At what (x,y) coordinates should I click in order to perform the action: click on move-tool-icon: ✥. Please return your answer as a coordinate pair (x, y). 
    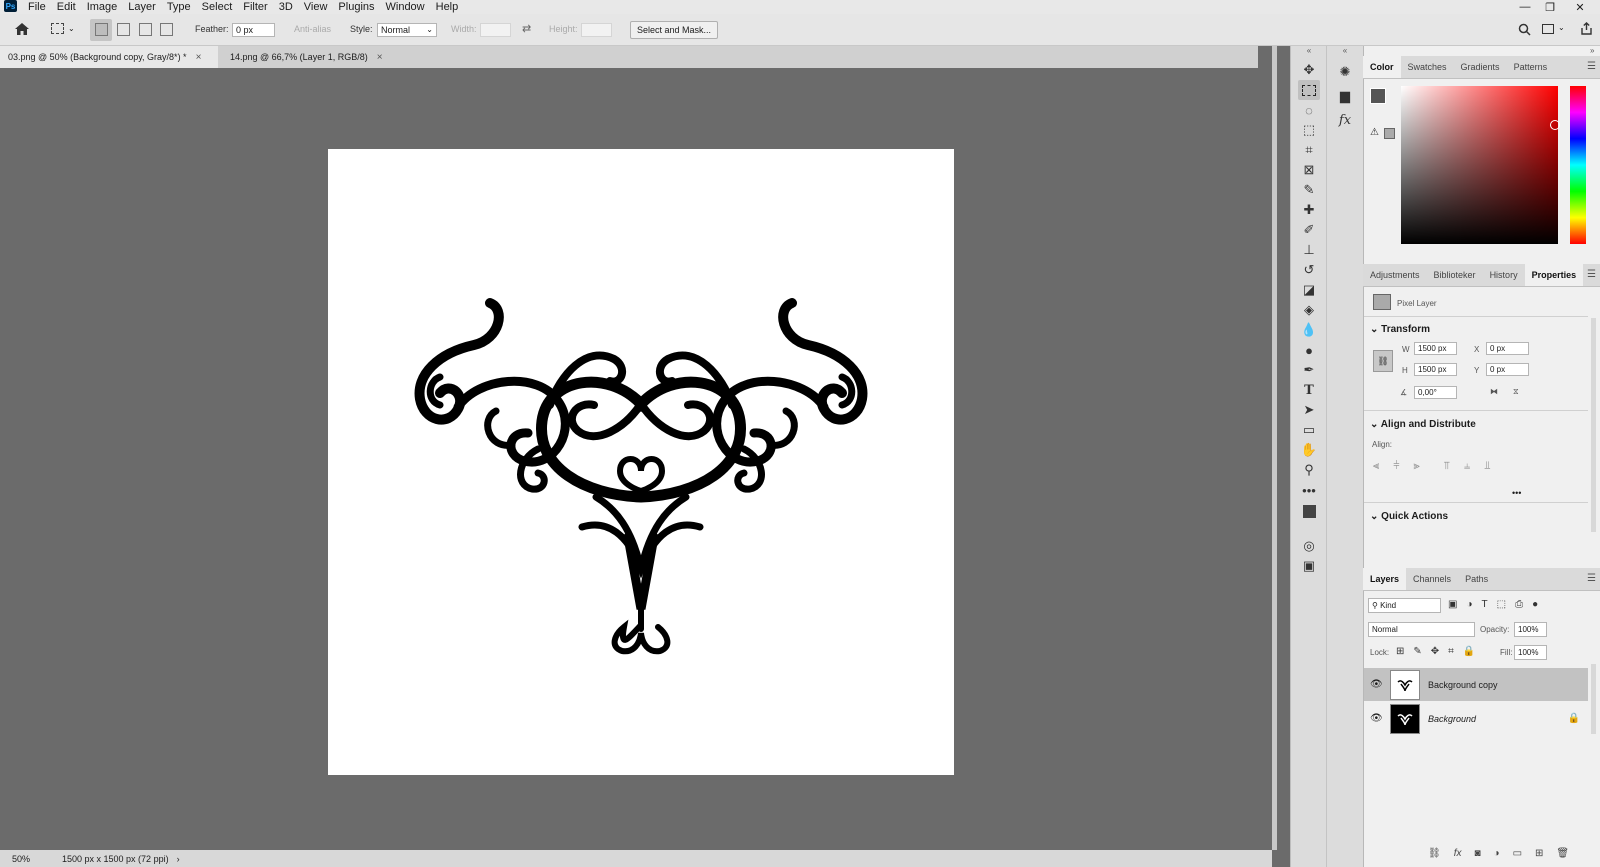
    Looking at the image, I should click on (1309, 70).